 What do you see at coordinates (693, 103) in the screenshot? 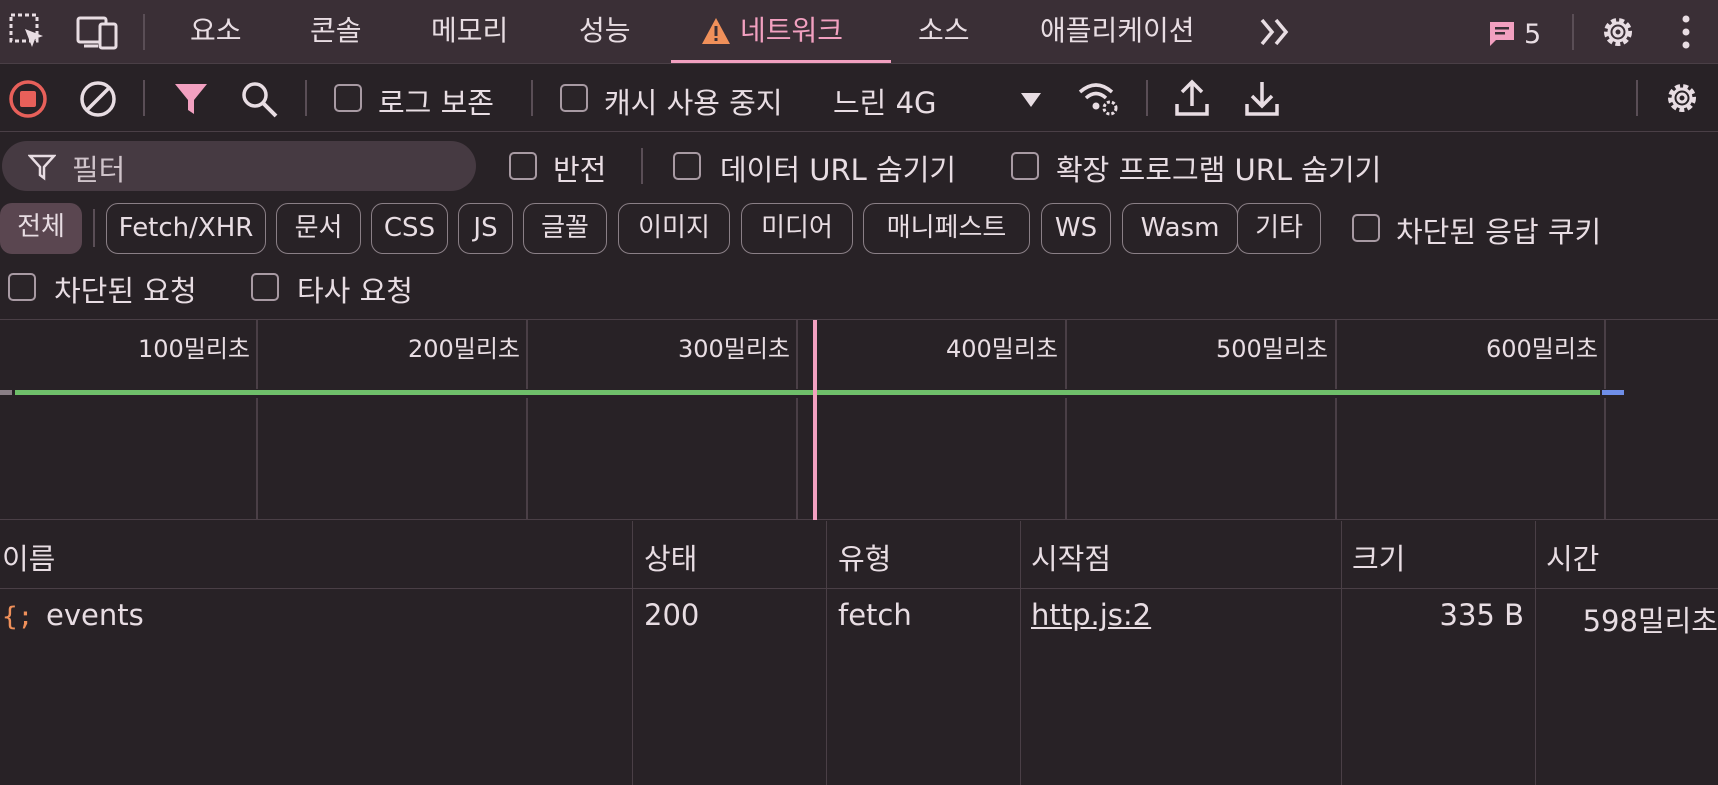
I see `disable-cache-label: 캐시 사용 중지` at bounding box center [693, 103].